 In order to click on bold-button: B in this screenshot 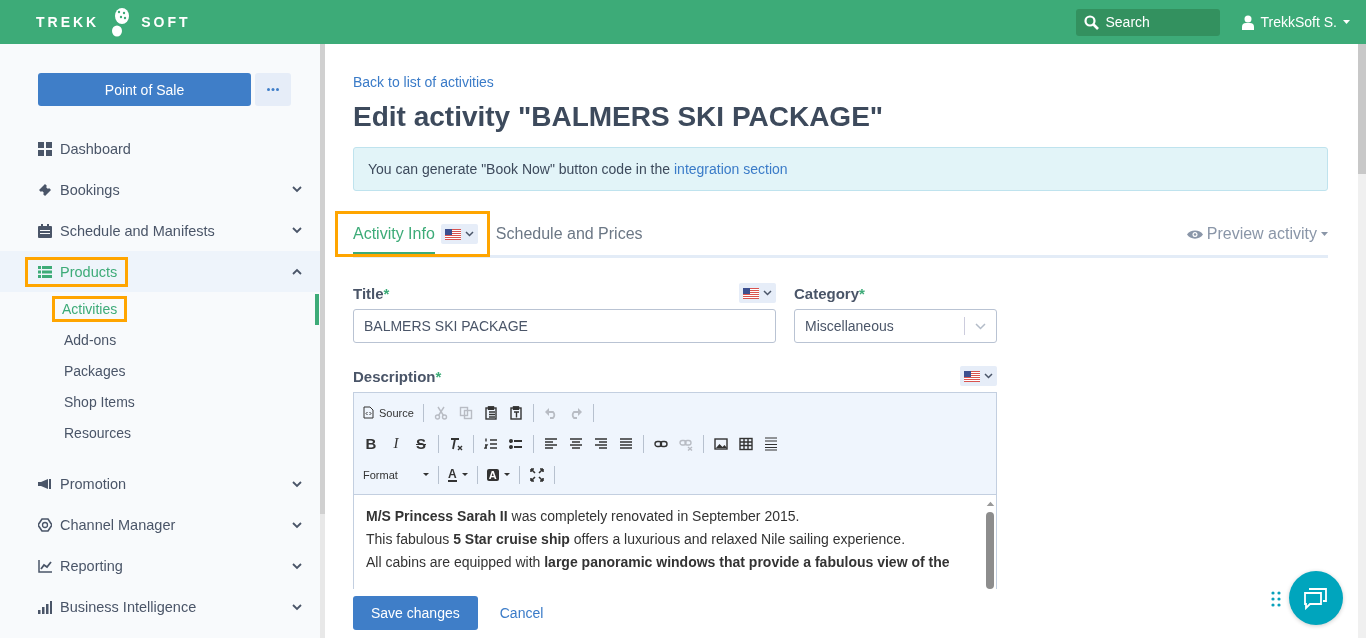, I will do `click(371, 443)`.